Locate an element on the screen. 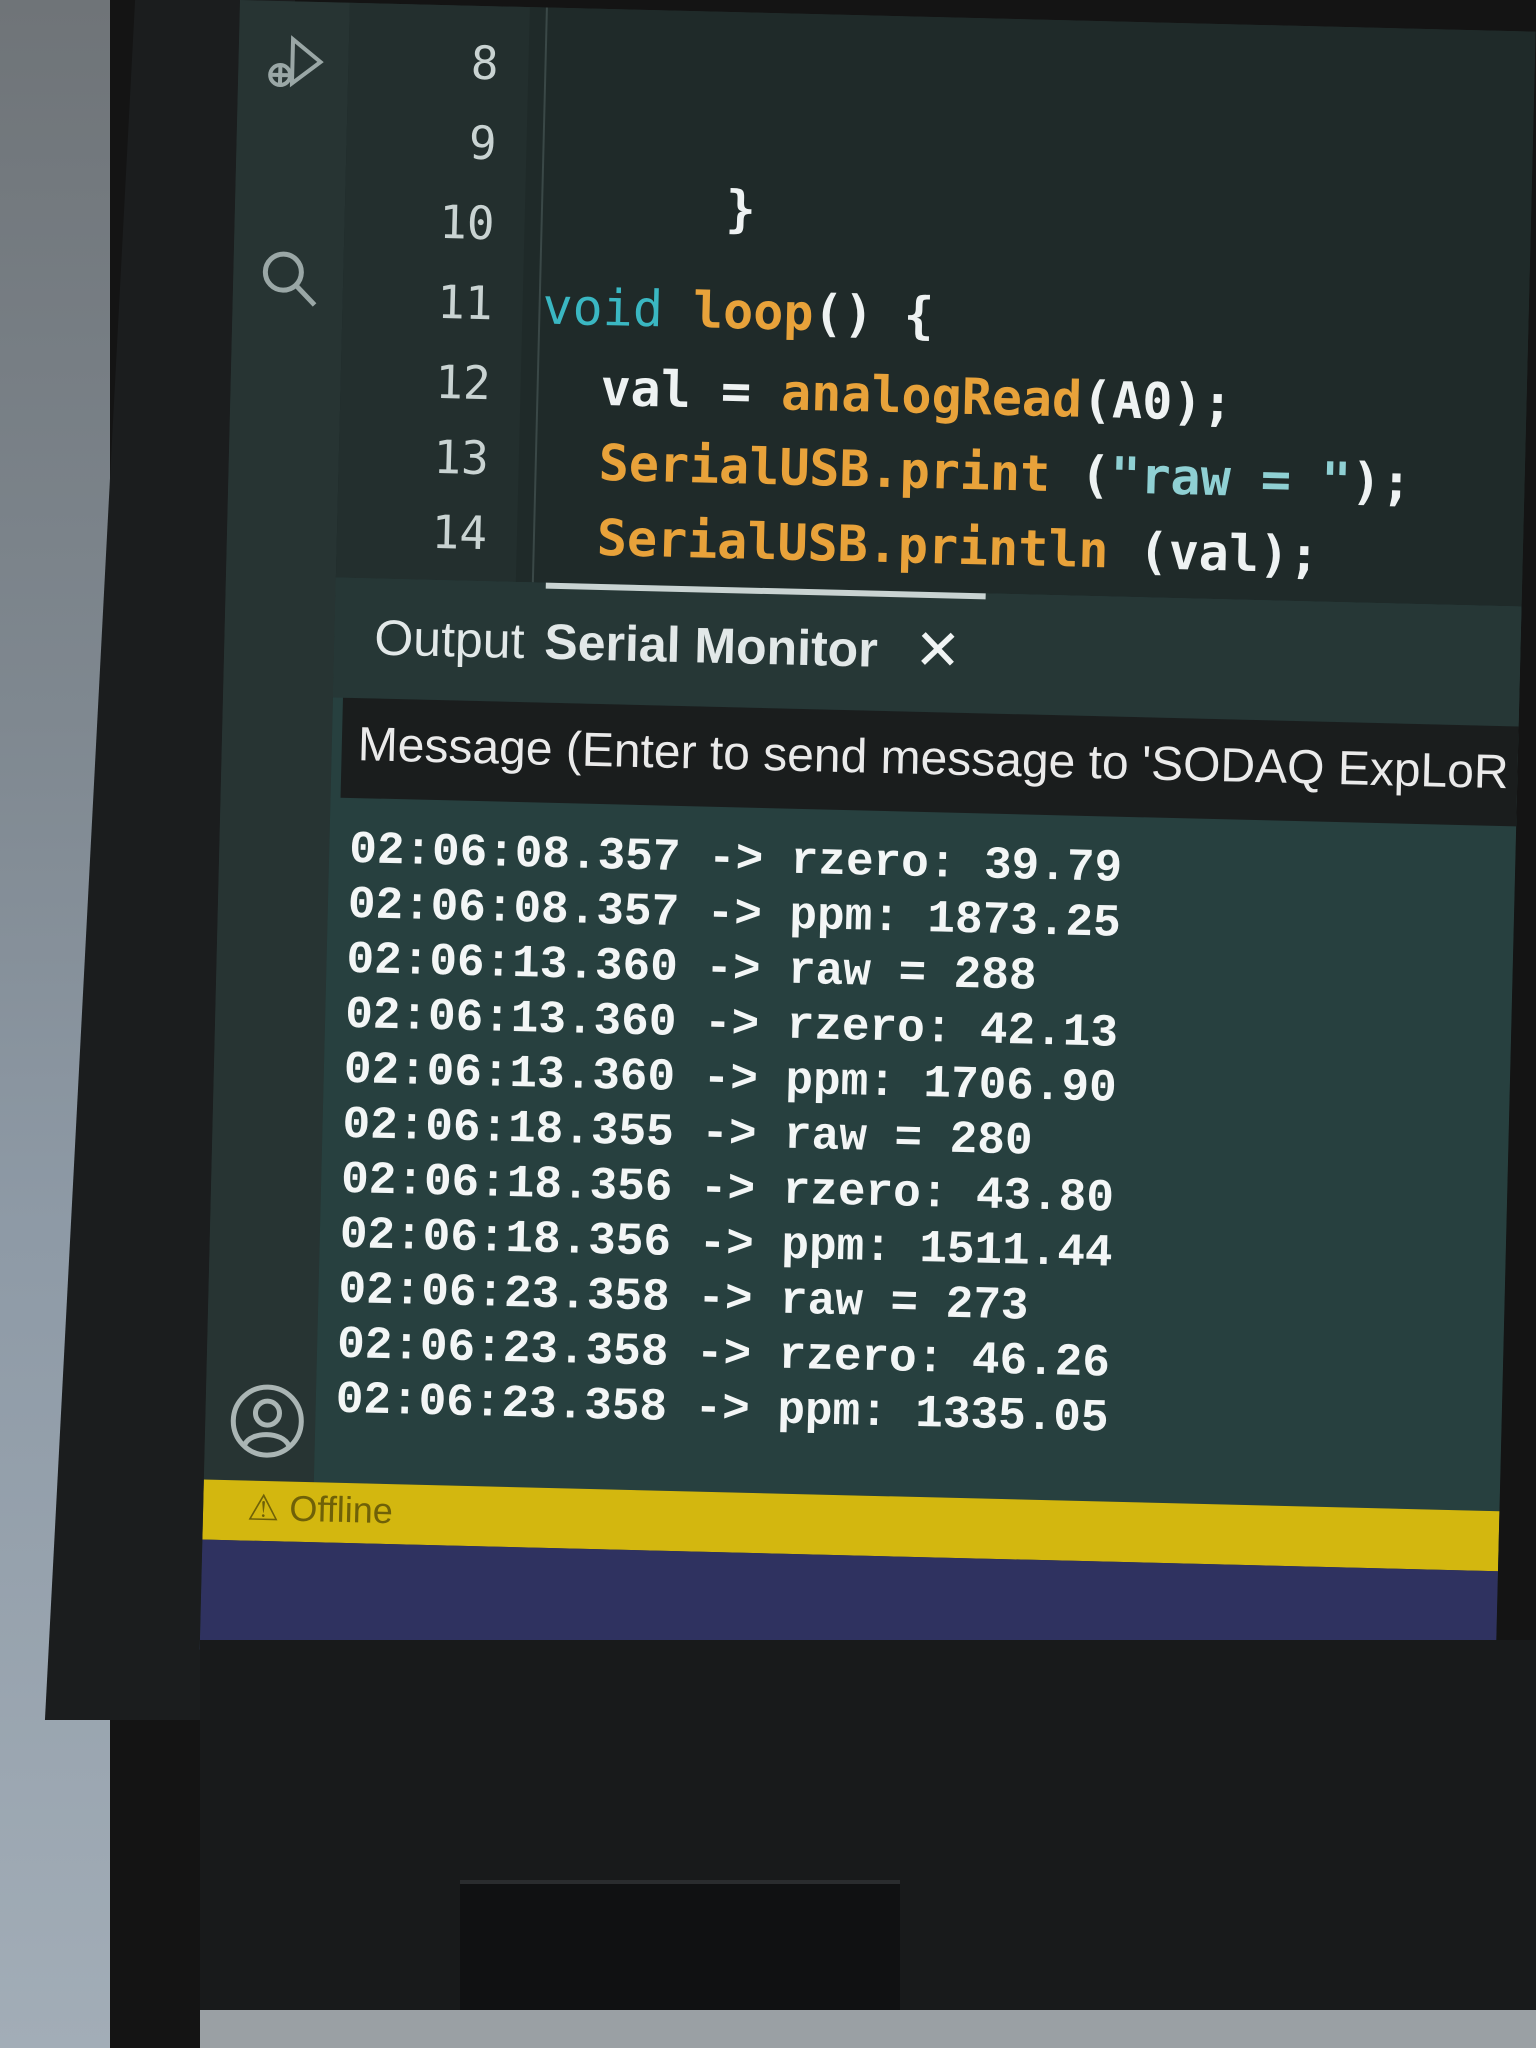 This screenshot has height=2048, width=1536. code-token: } is located at coordinates (740, 209).